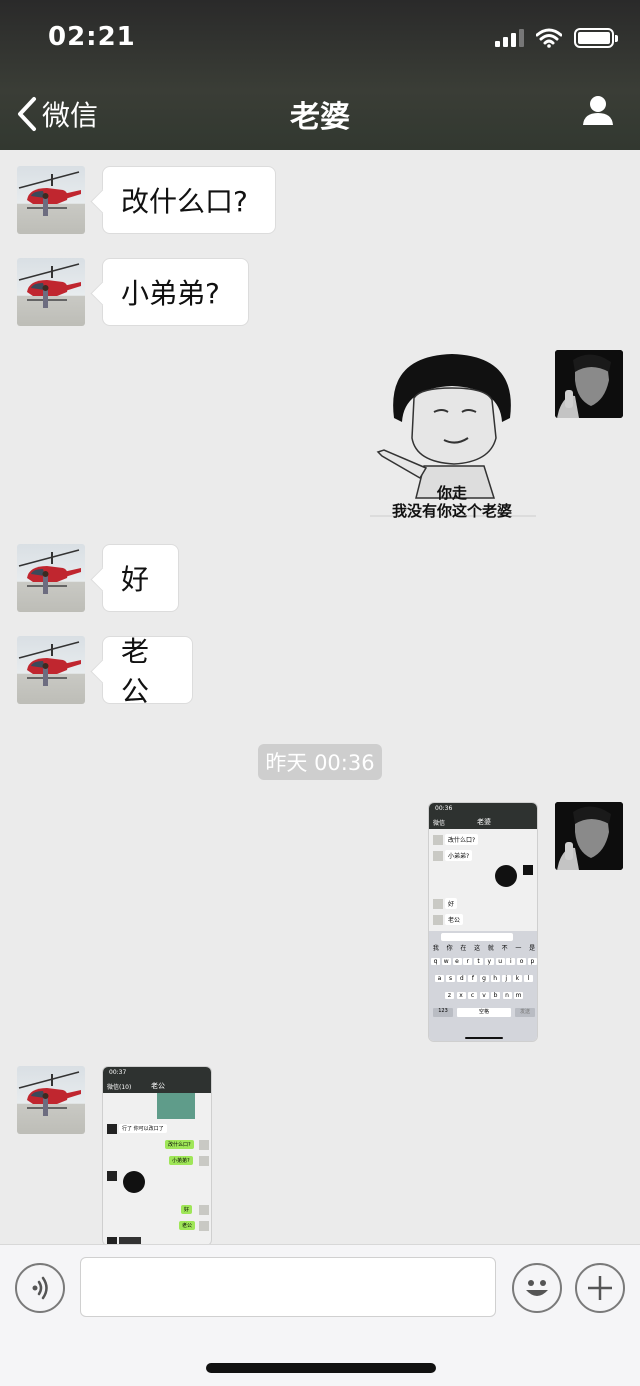  What do you see at coordinates (175, 292) in the screenshot?
I see `message-bubble: 小弟弟?` at bounding box center [175, 292].